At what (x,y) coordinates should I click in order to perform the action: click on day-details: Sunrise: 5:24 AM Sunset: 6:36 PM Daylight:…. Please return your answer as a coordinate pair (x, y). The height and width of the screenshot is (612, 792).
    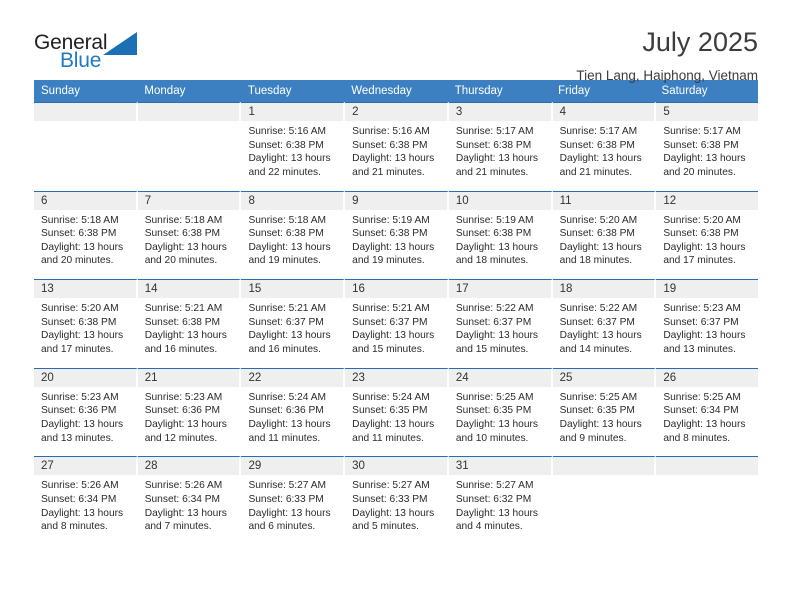
    Looking at the image, I should click on (292, 416).